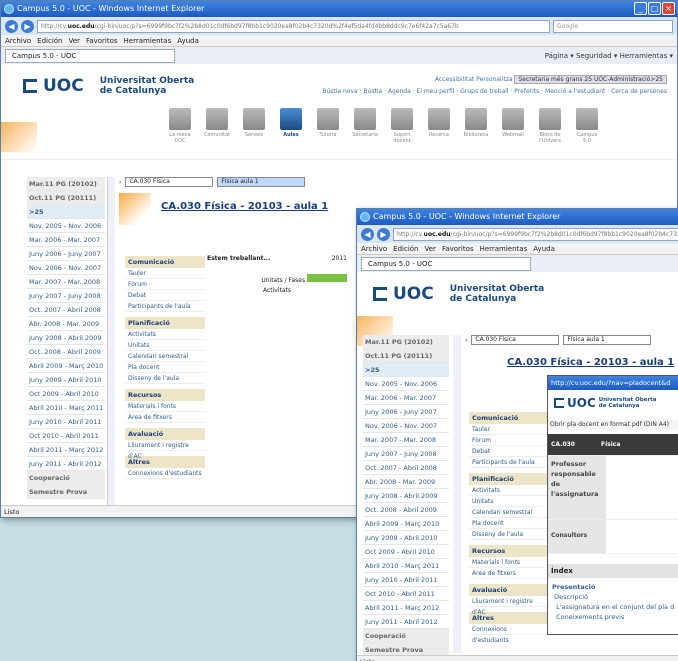  What do you see at coordinates (169, 182) in the screenshot?
I see `subject-select: CA.030 Física` at bounding box center [169, 182].